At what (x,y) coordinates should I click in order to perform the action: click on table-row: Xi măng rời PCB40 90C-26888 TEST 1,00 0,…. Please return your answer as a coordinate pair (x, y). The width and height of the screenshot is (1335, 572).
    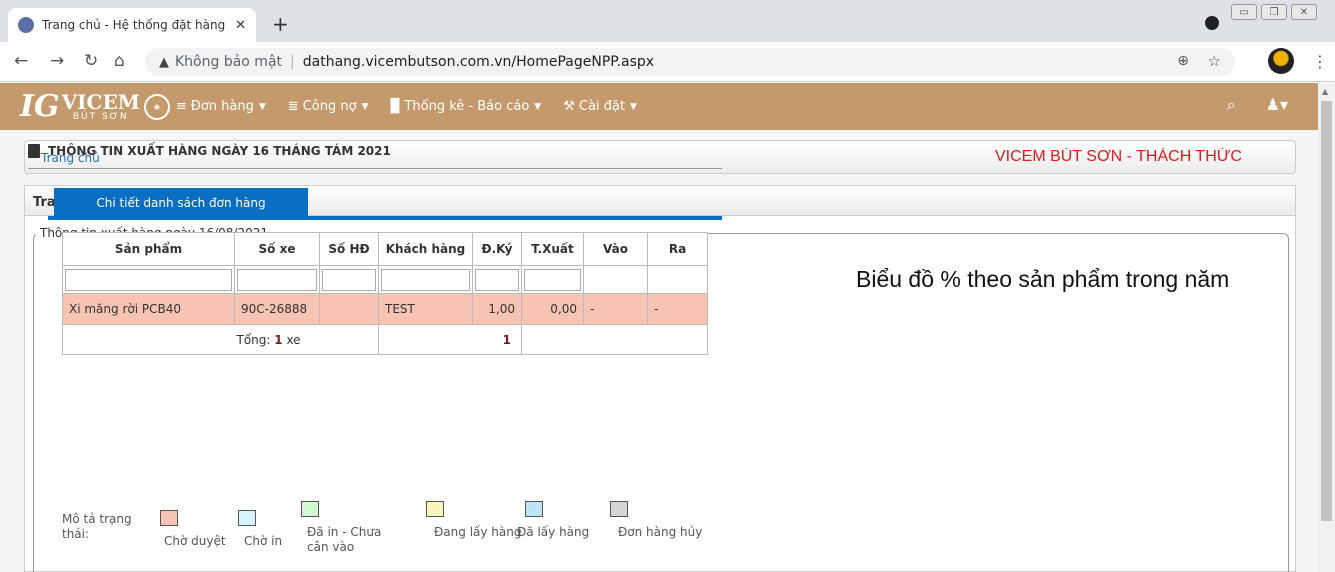
    Looking at the image, I should click on (385, 309).